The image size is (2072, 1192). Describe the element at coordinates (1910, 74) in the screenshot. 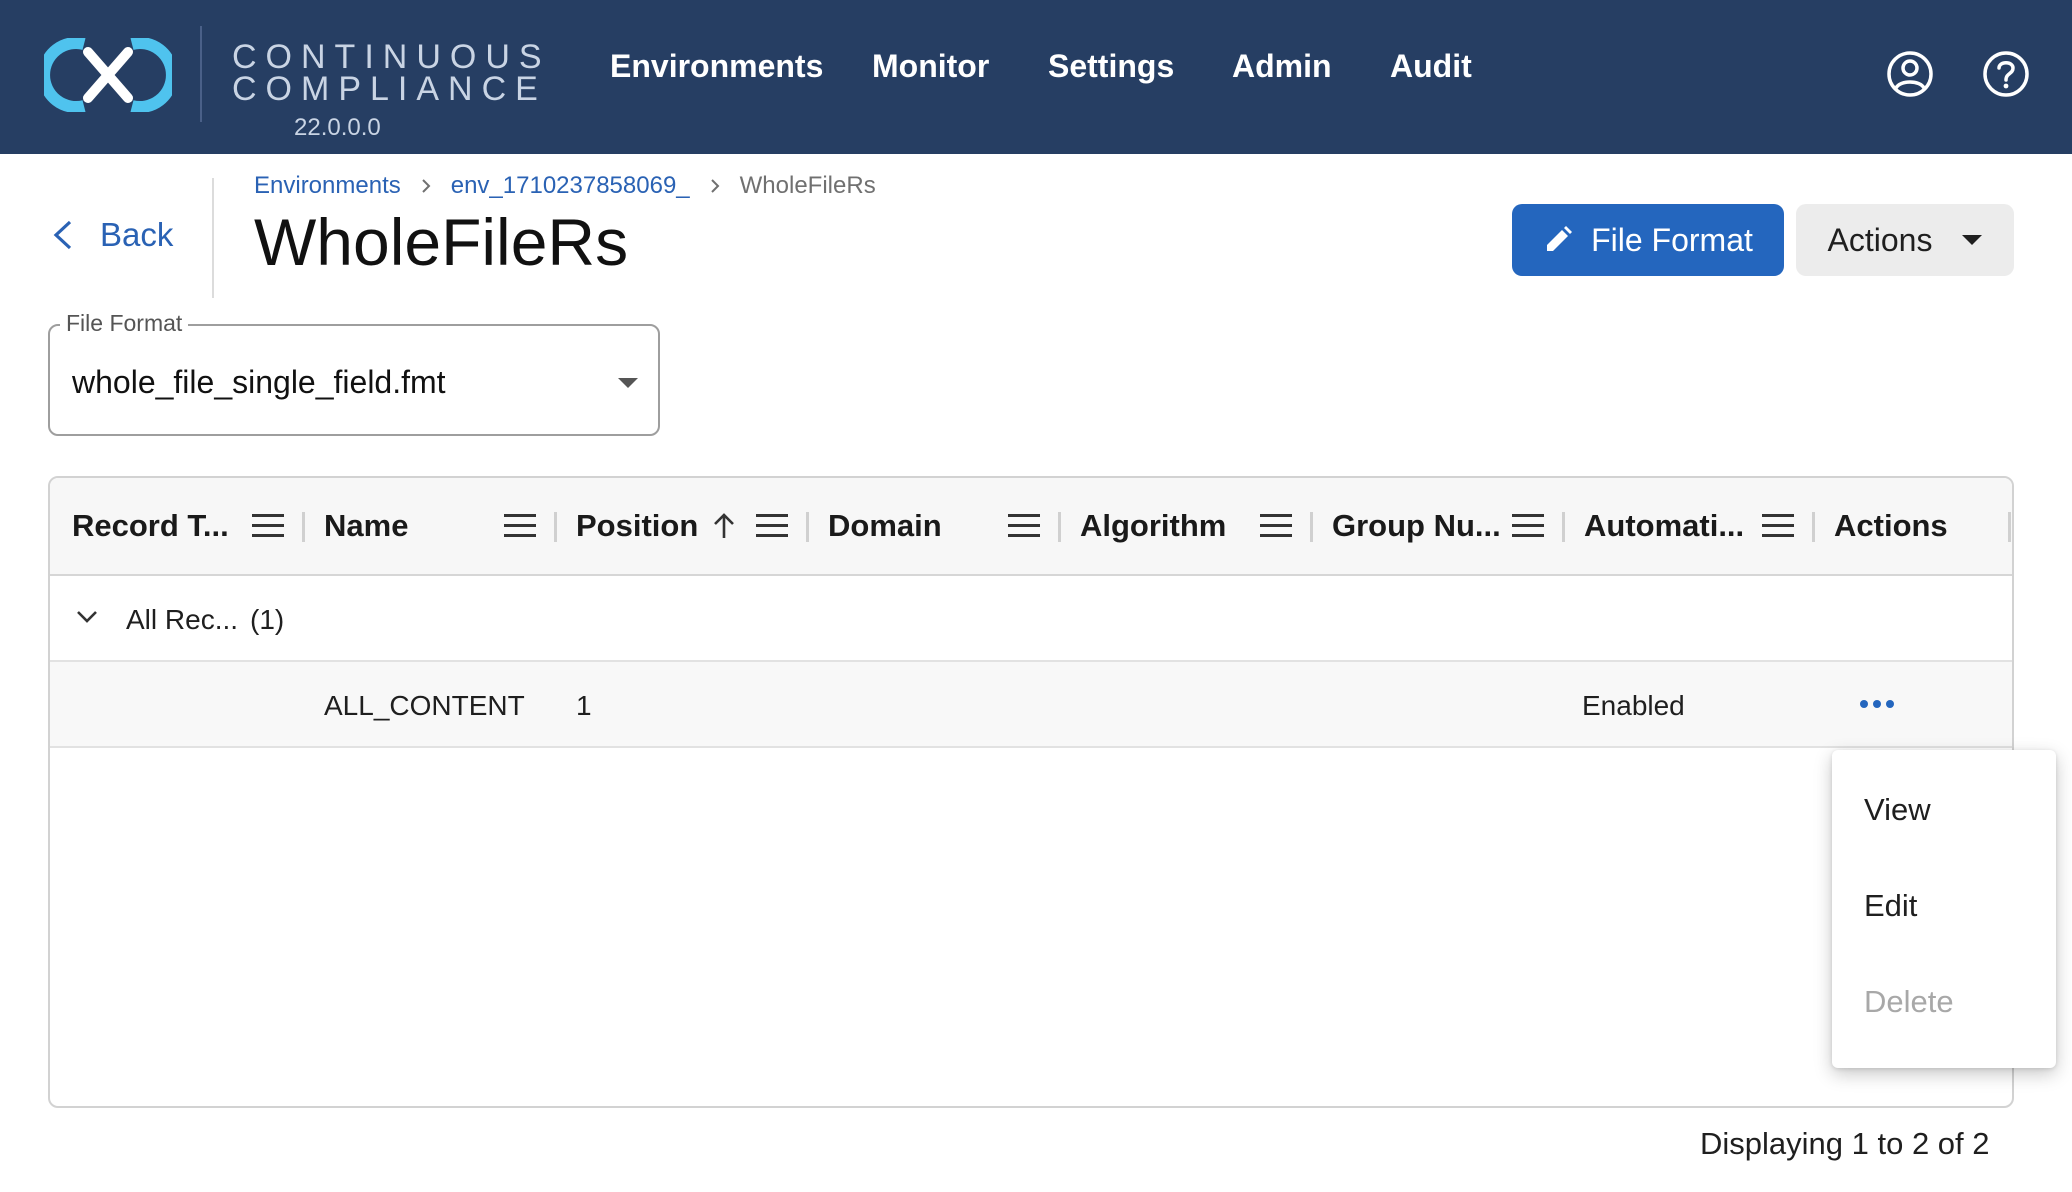

I see `user-circle-icon` at that location.